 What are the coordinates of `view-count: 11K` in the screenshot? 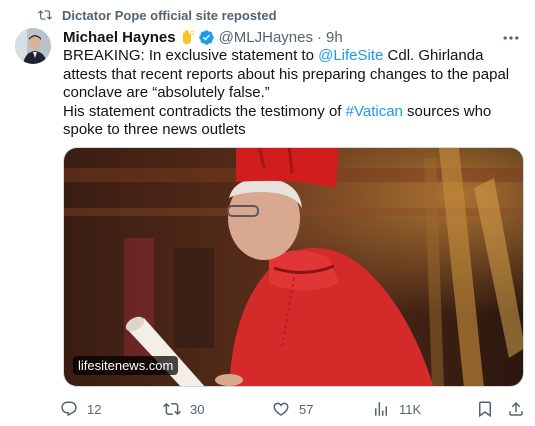 It's located at (410, 409).